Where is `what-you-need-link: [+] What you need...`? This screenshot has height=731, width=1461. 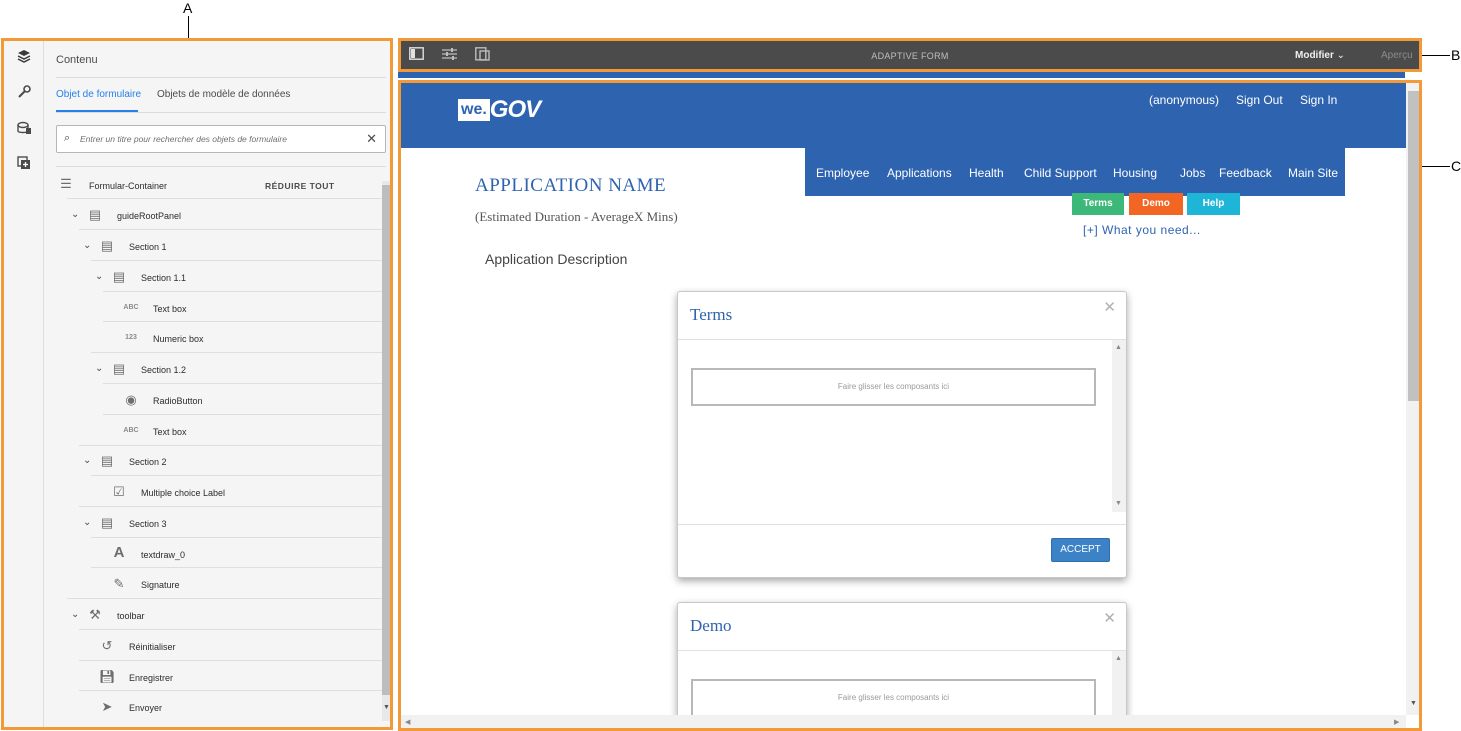 what-you-need-link: [+] What you need... is located at coordinates (1142, 230).